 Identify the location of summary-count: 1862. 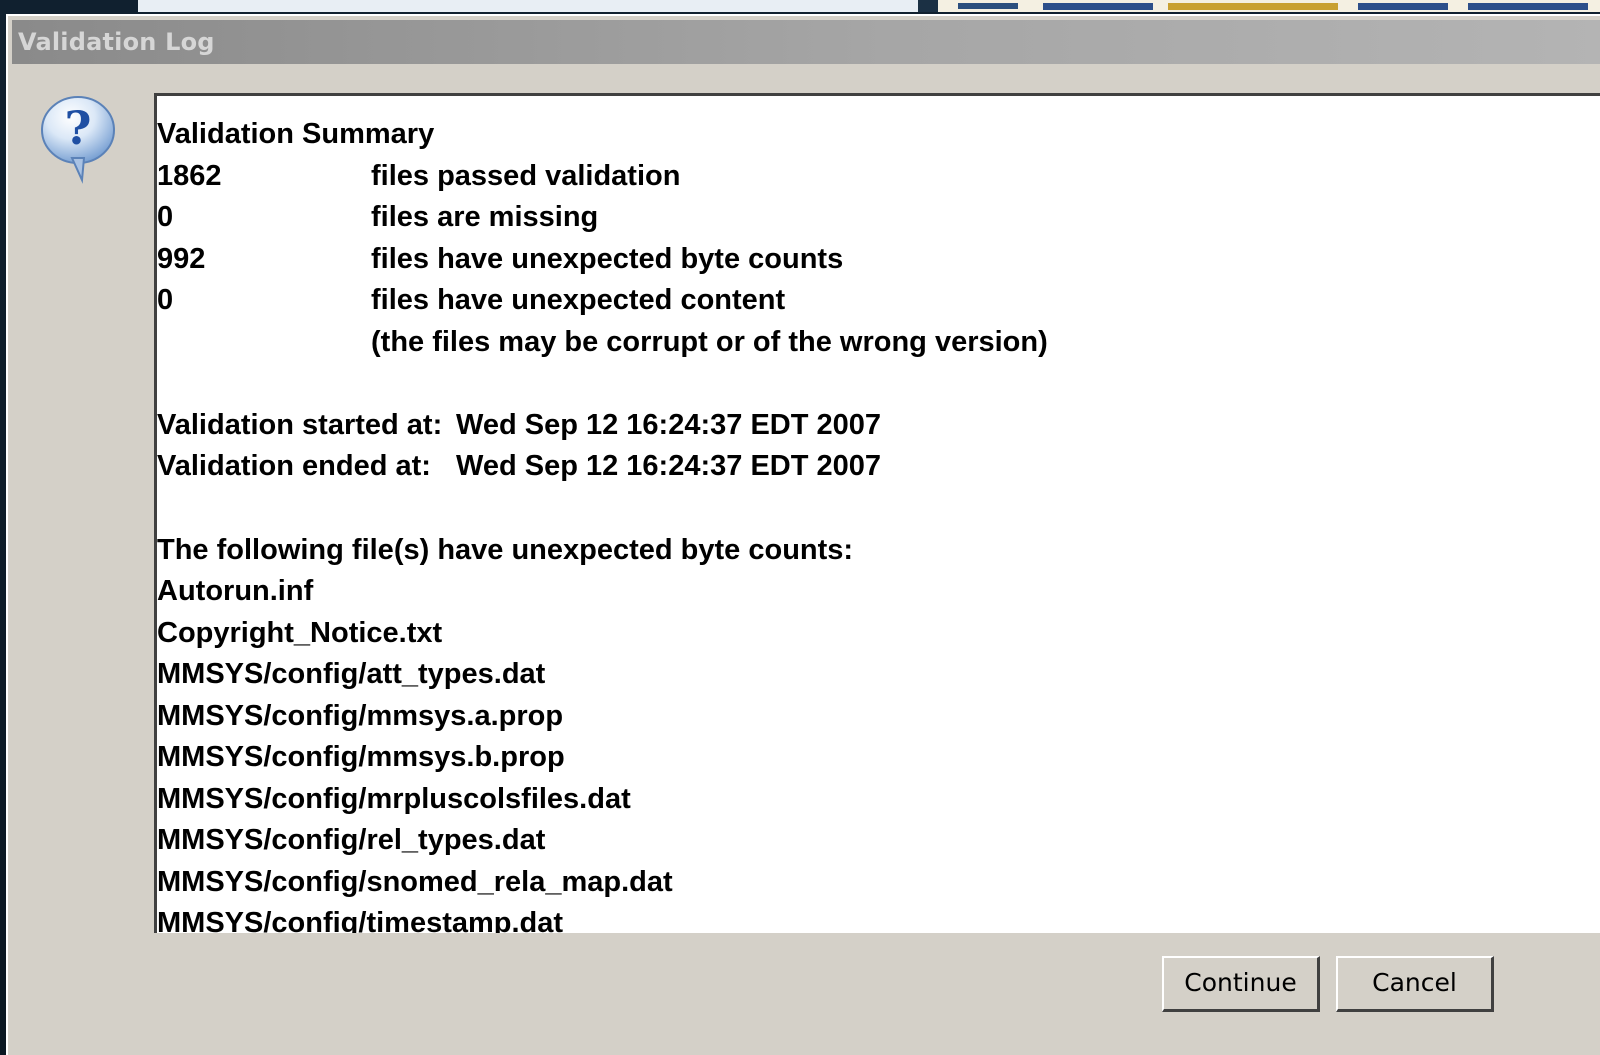
(189, 176).